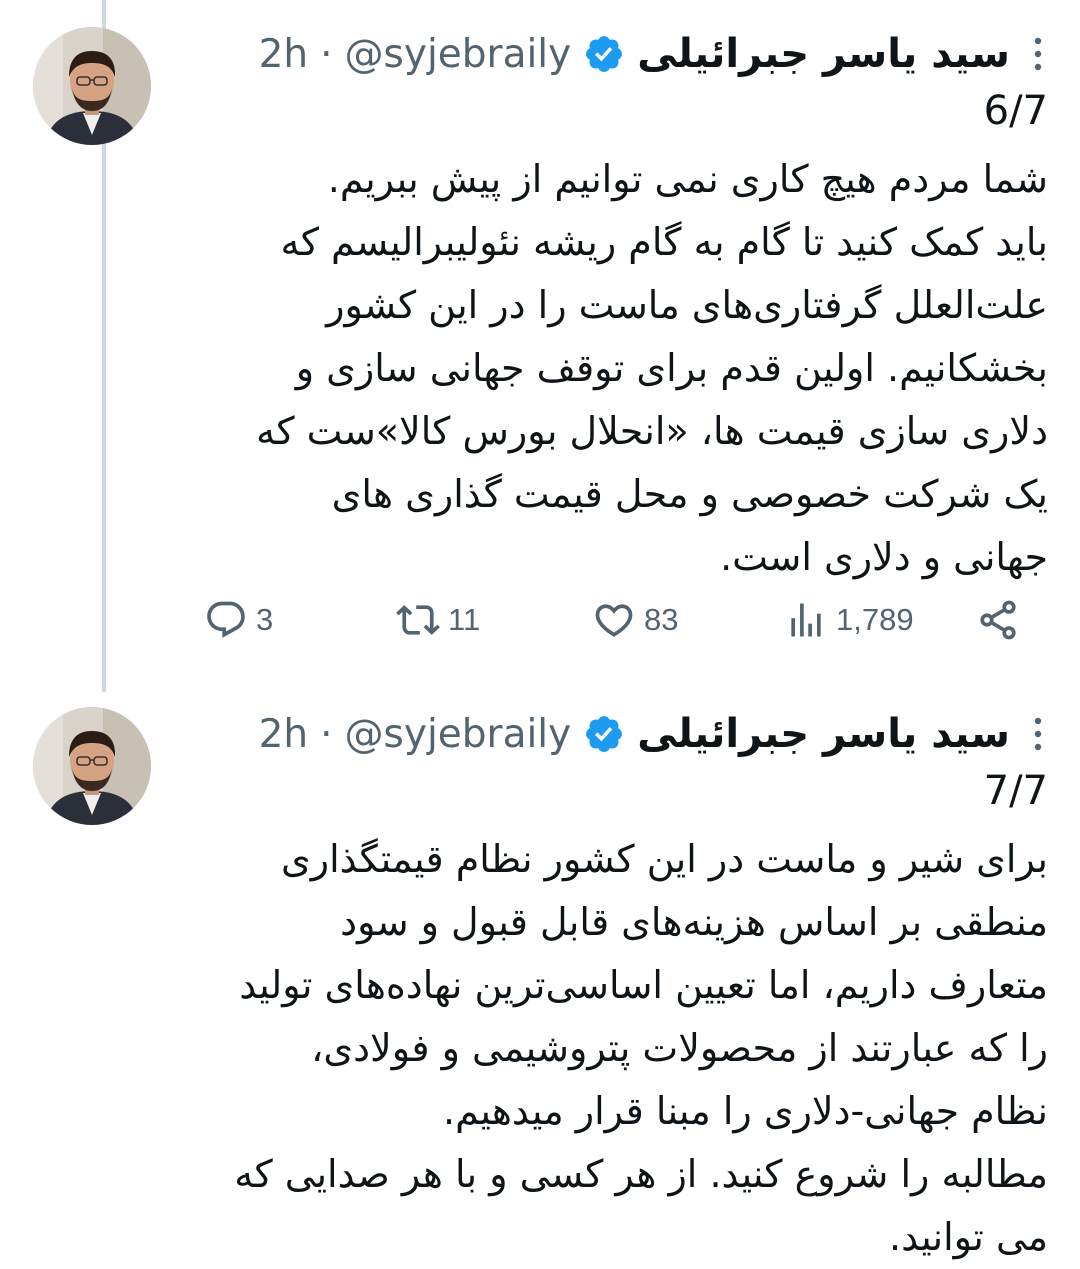 The image size is (1080, 1269). I want to click on like-button: 83, so click(635, 620).